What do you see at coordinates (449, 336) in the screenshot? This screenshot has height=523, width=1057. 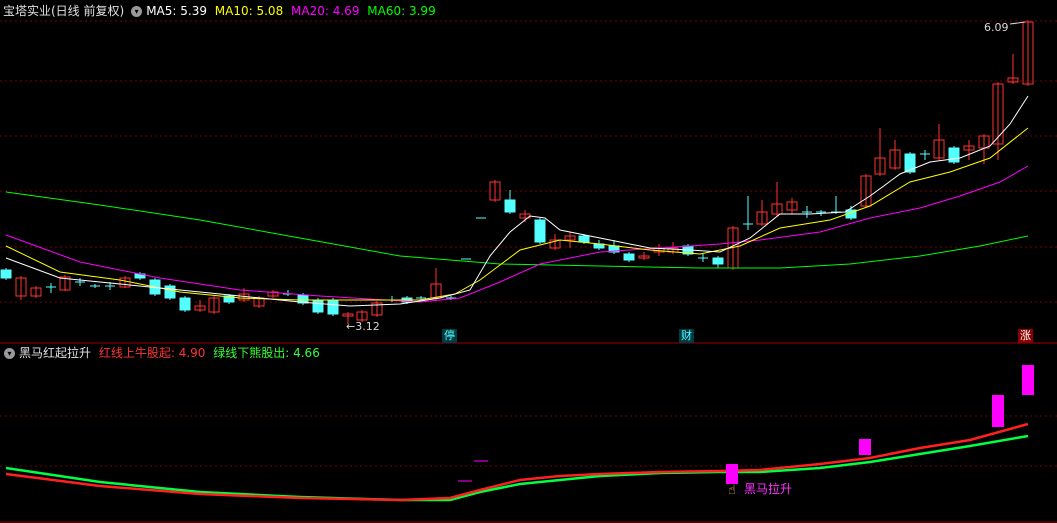 I see `event-marker-ting: 停` at bounding box center [449, 336].